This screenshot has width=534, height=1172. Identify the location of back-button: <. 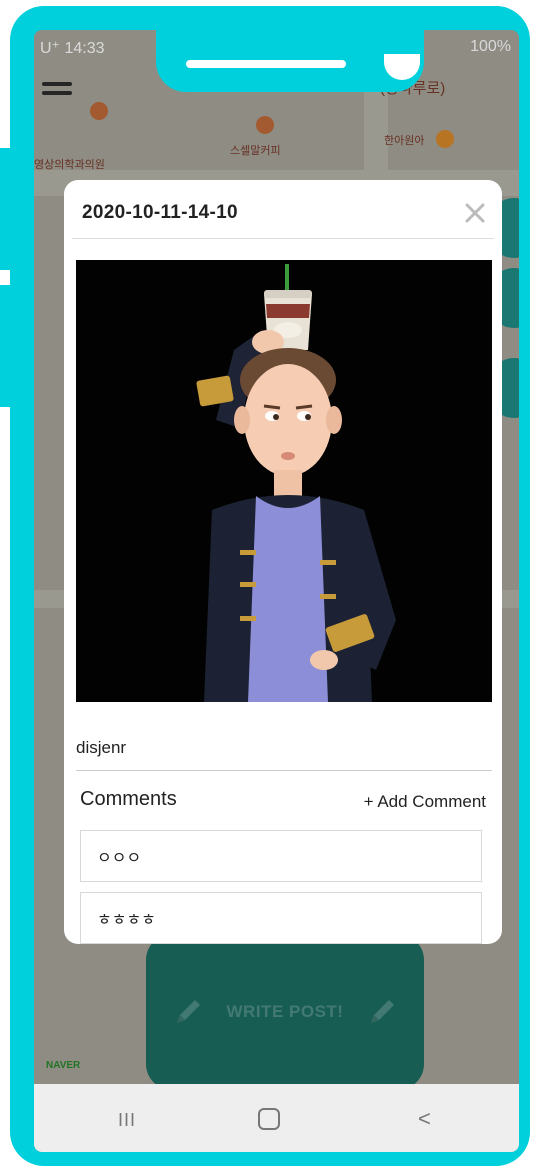
(424, 1119).